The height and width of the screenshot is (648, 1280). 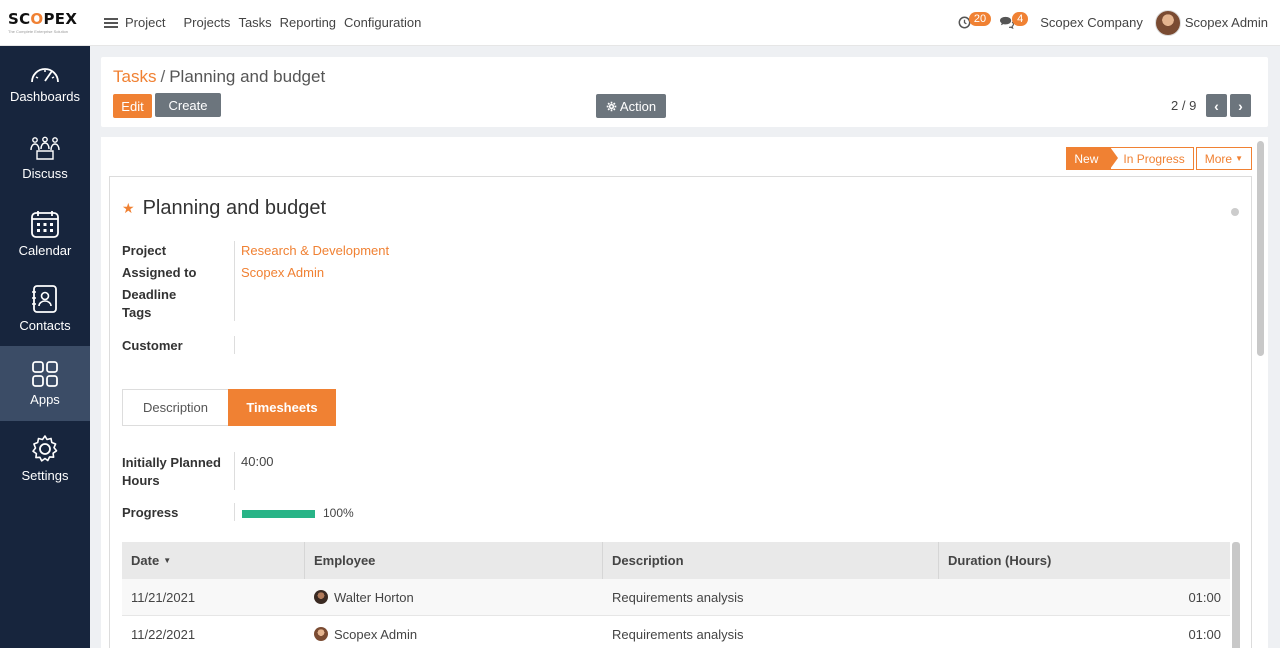 What do you see at coordinates (44, 299) in the screenshot?
I see `contacts-book-icon` at bounding box center [44, 299].